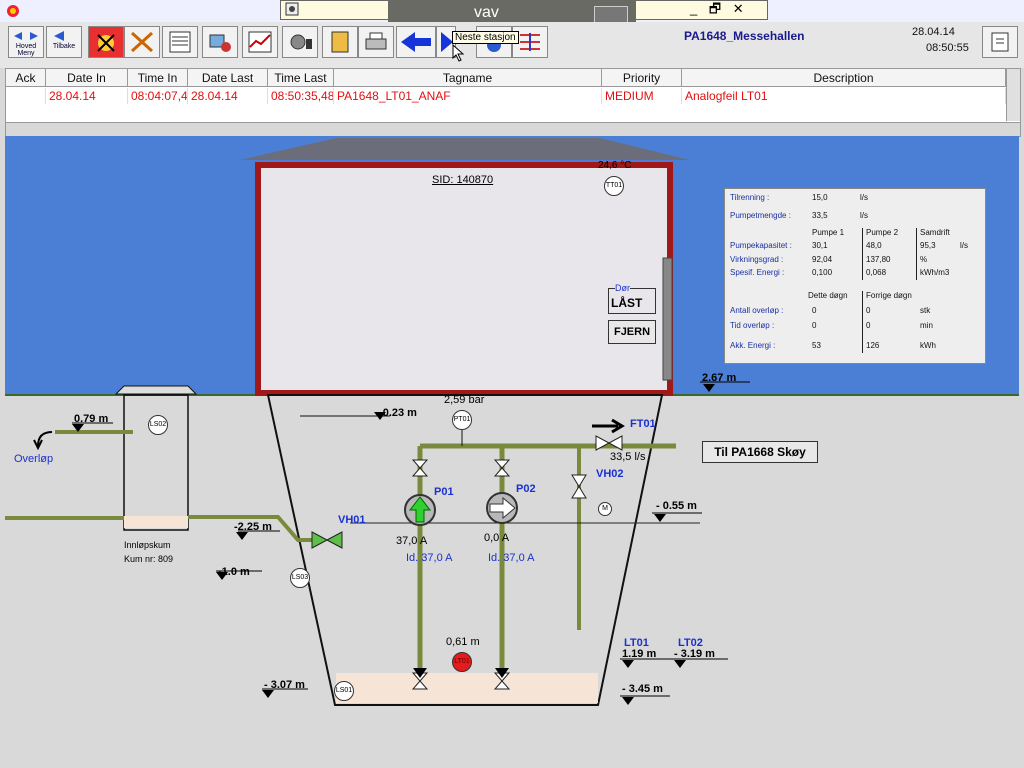  I want to click on ls01-sensor: LS01, so click(344, 691).